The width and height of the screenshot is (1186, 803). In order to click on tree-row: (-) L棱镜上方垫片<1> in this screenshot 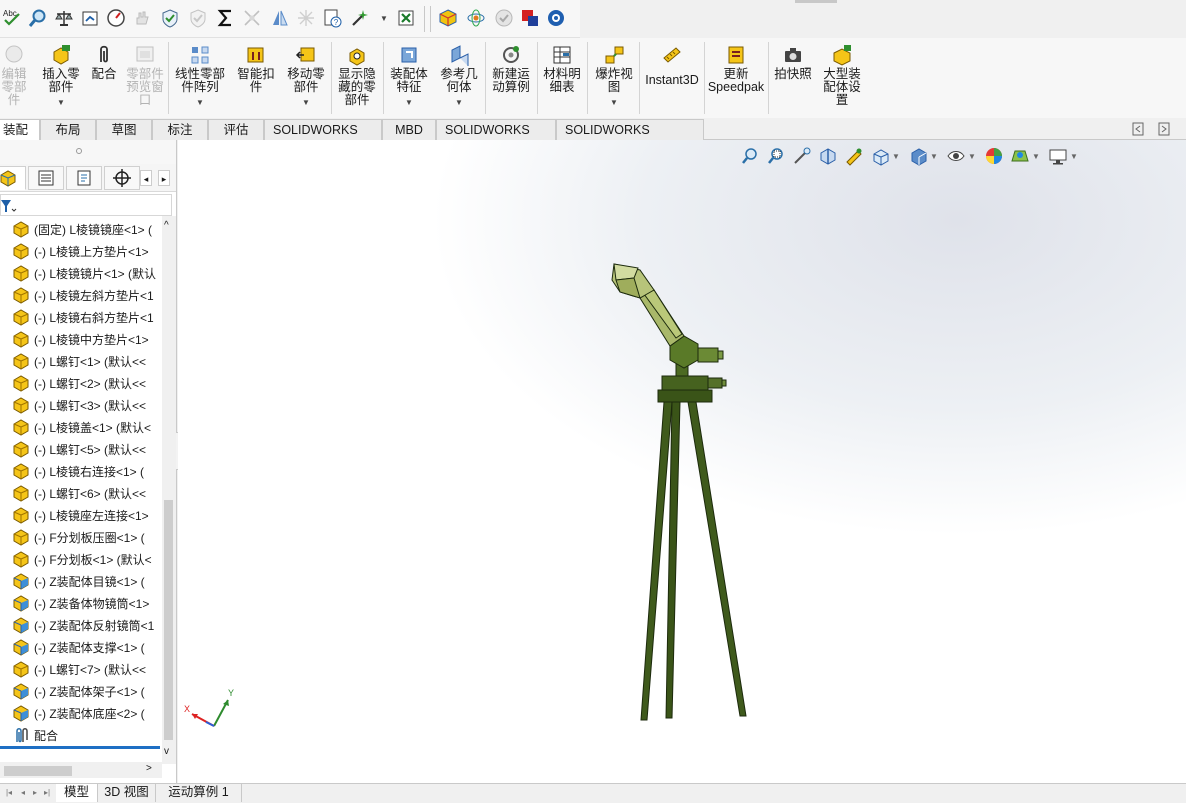, I will do `click(81, 251)`.